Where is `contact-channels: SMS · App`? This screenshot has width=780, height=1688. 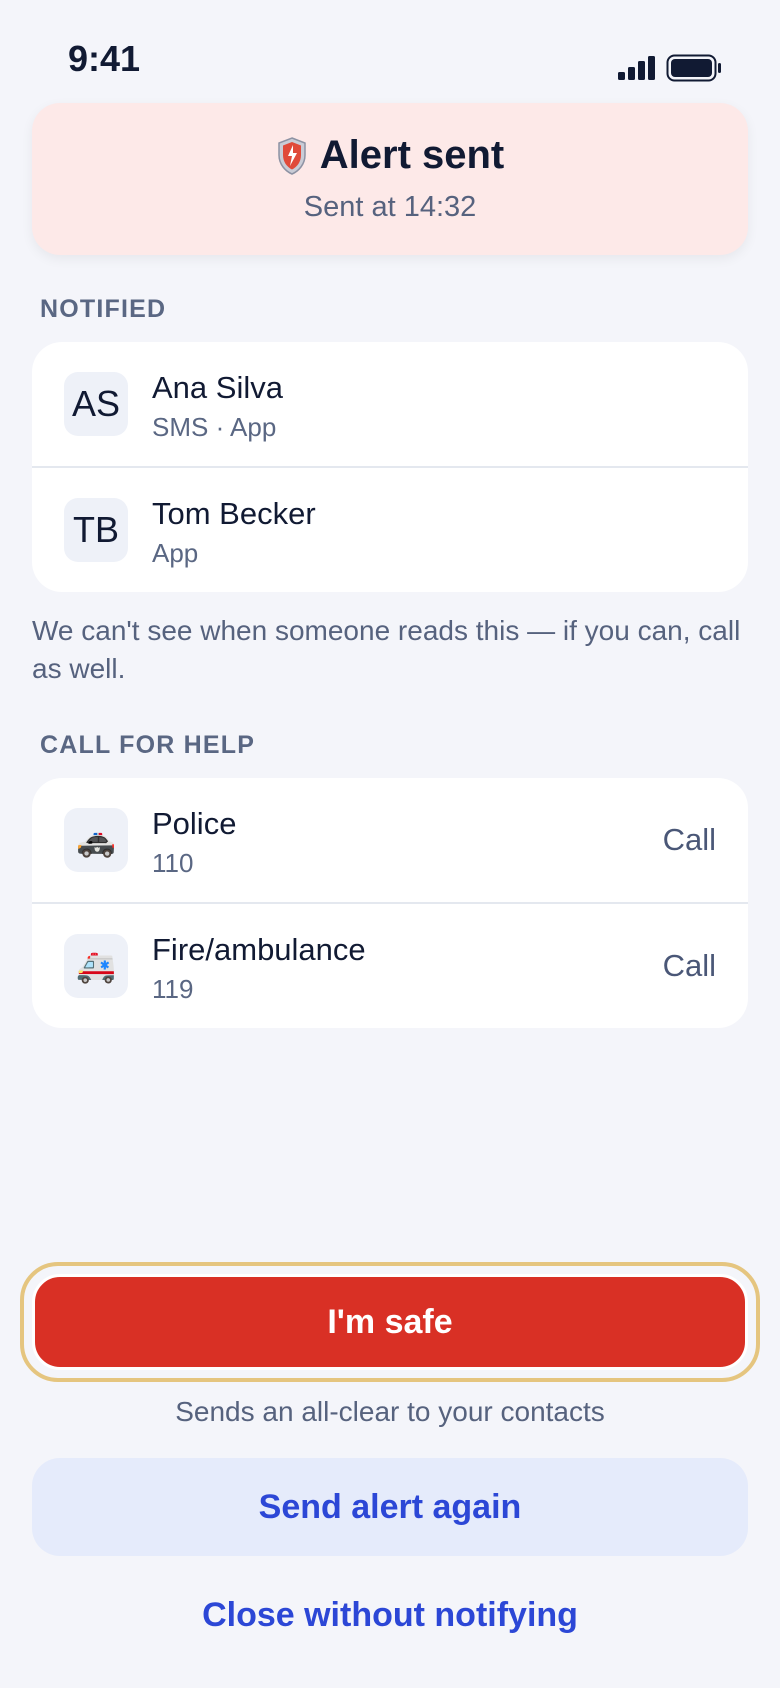 contact-channels: SMS · App is located at coordinates (214, 427).